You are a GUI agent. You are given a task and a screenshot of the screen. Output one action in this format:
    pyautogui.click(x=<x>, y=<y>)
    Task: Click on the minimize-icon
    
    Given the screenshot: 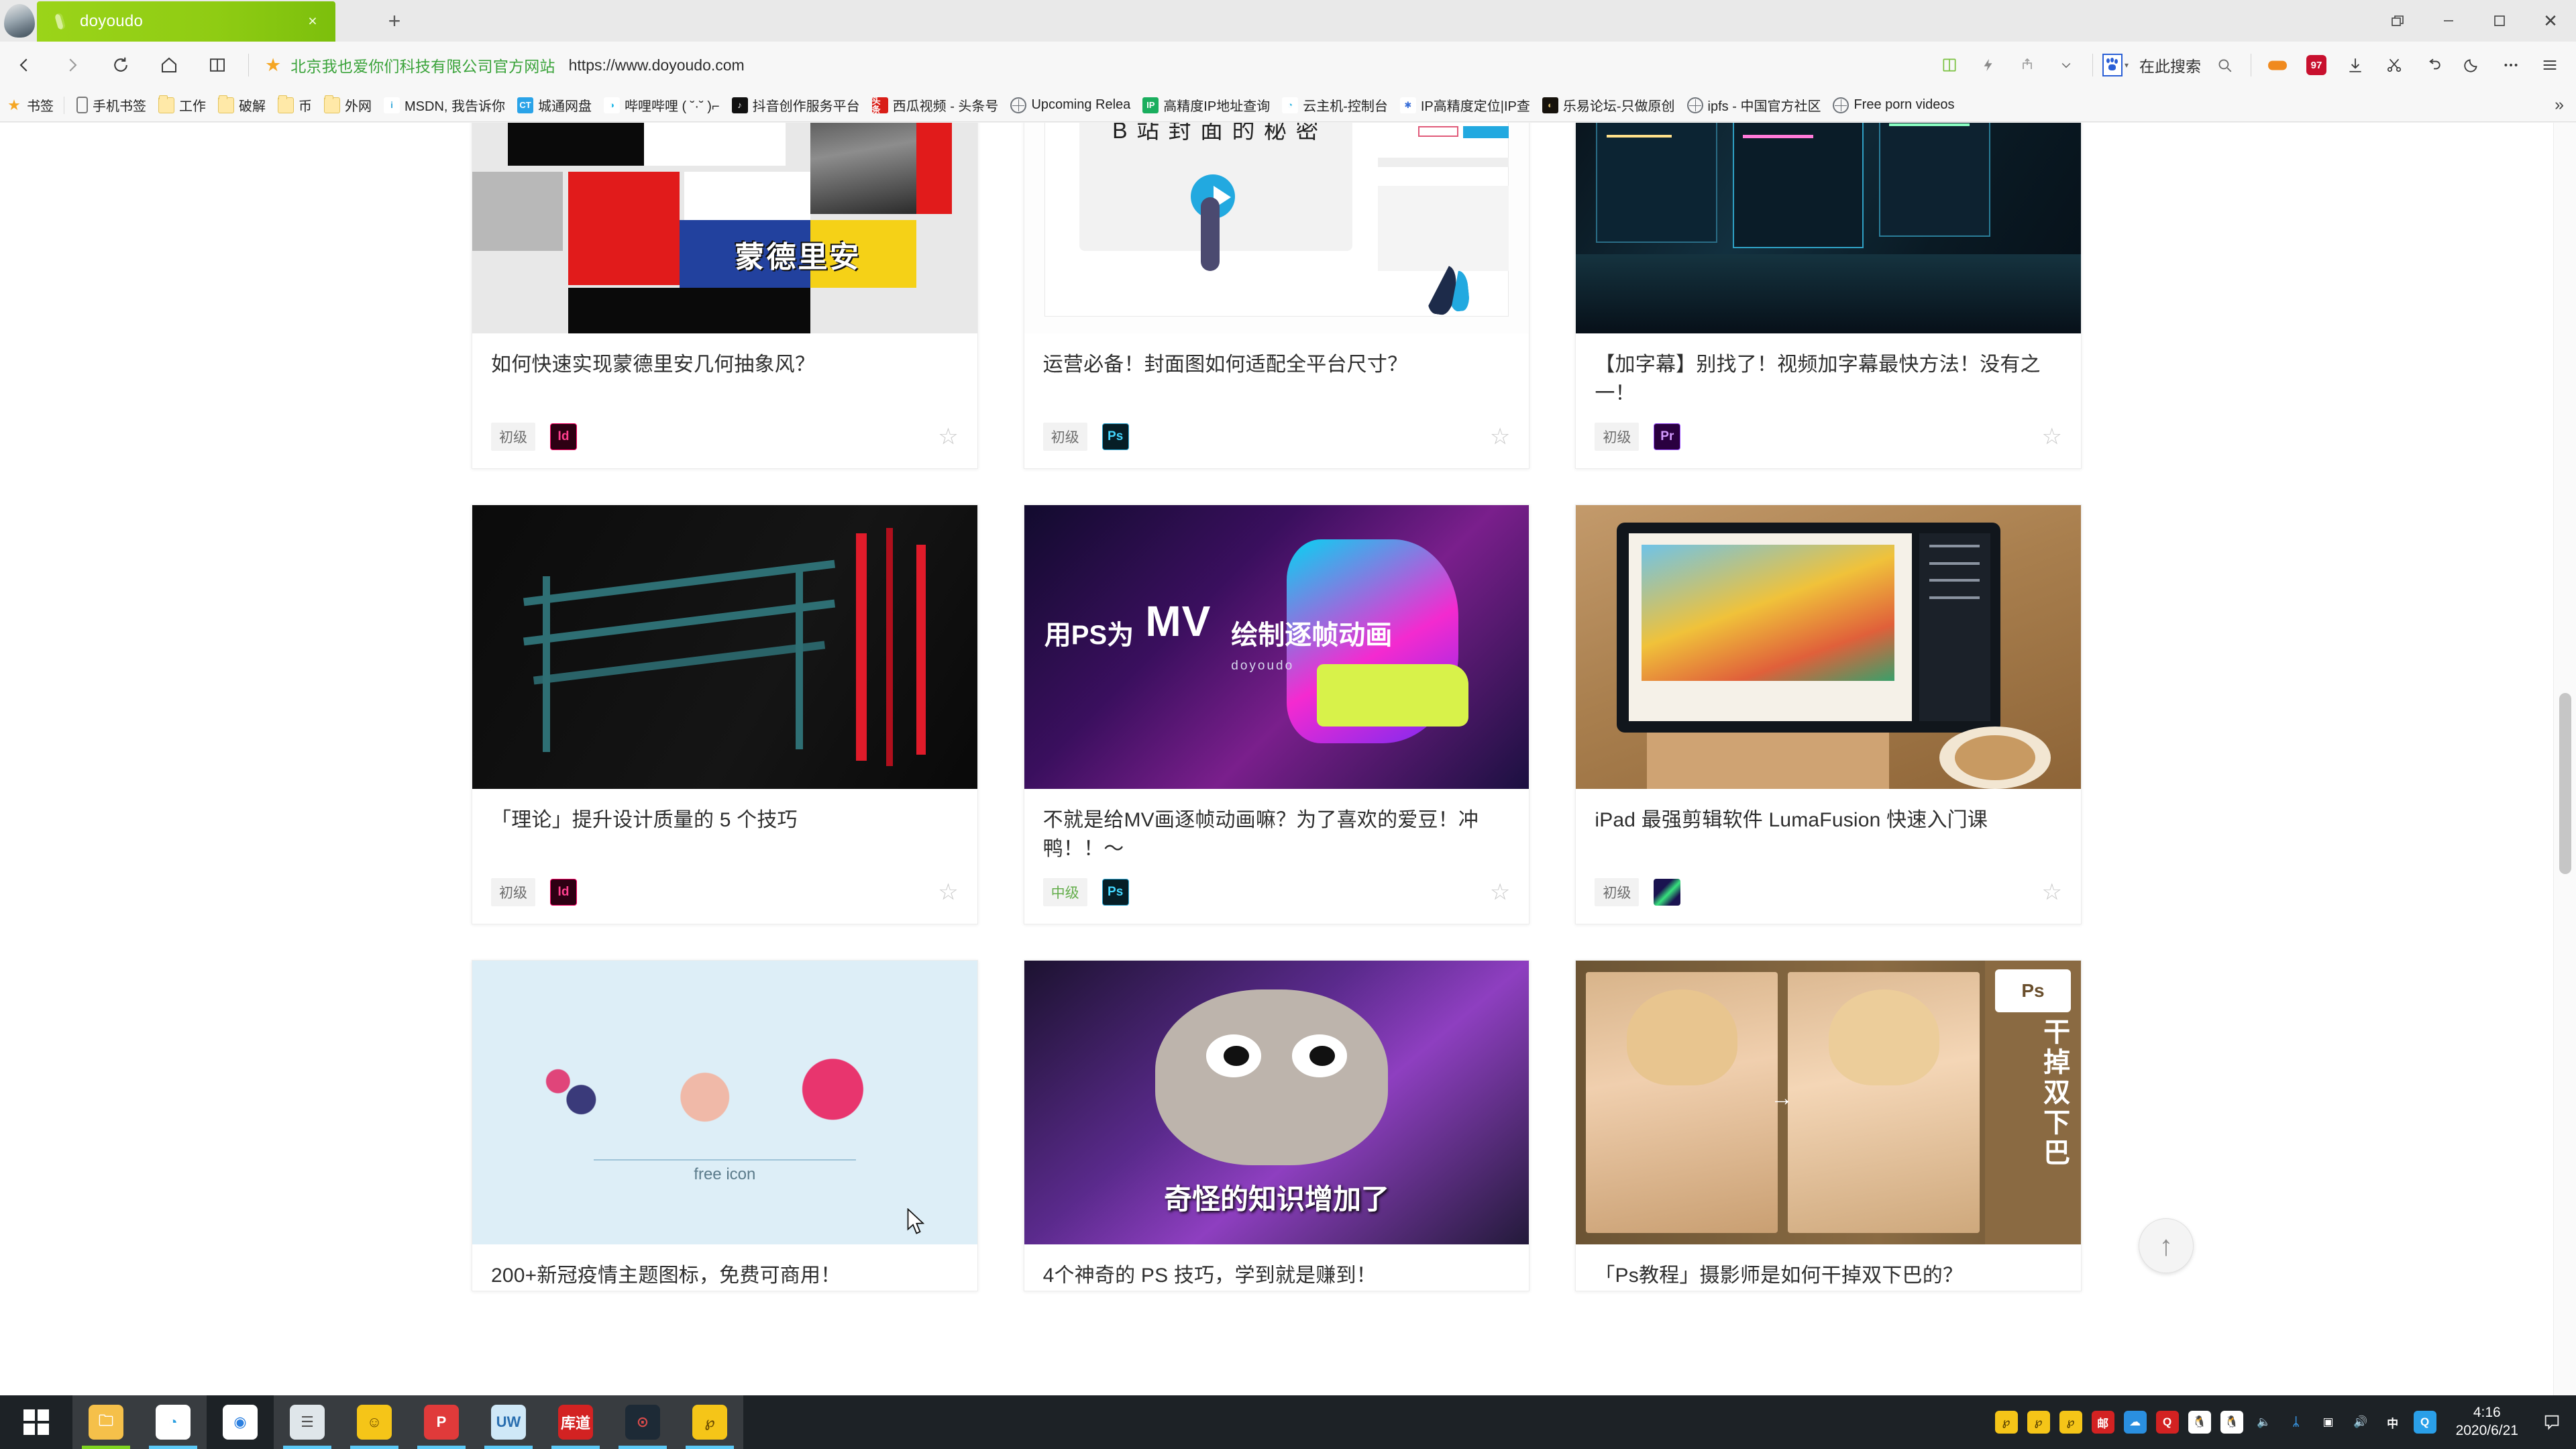 What is the action you would take?
    pyautogui.click(x=2448, y=21)
    